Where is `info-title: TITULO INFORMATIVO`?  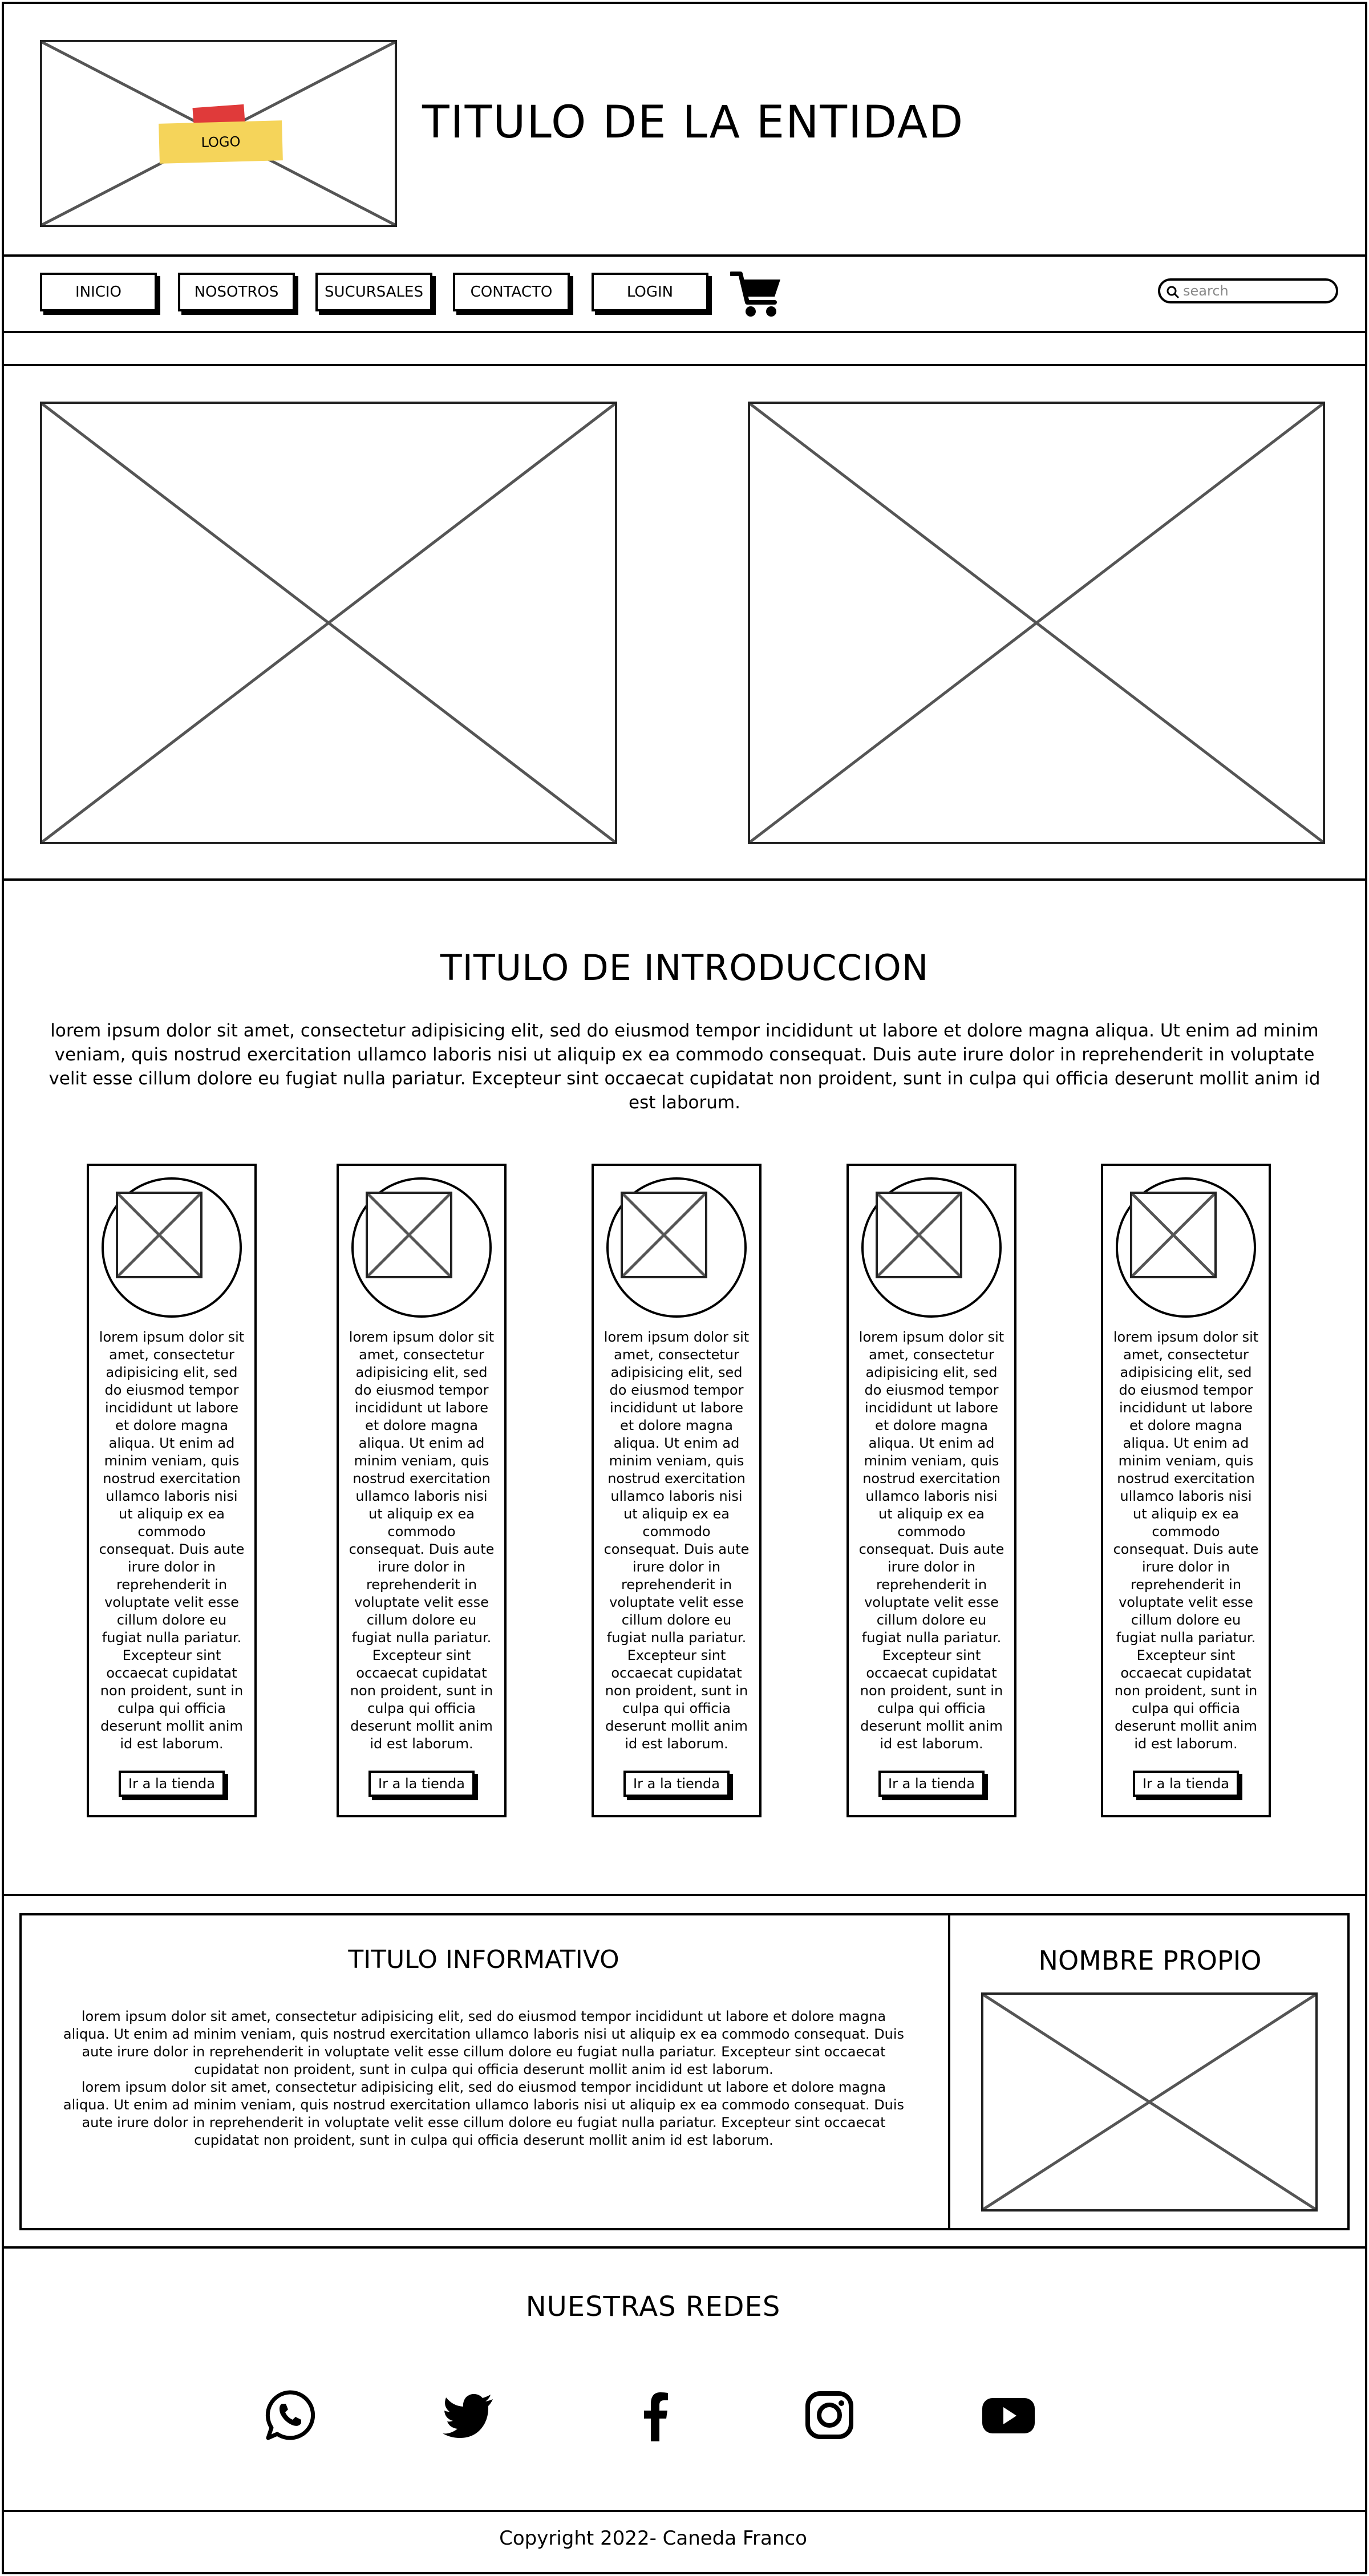 info-title: TITULO INFORMATIVO is located at coordinates (483, 1959).